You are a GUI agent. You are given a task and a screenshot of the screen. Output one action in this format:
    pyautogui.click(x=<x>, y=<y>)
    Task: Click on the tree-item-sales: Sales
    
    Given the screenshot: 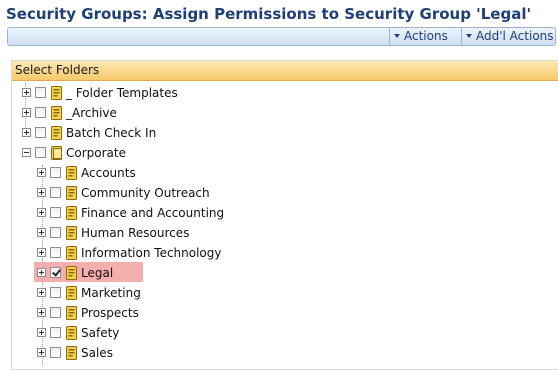 What is the action you would take?
    pyautogui.click(x=75, y=352)
    